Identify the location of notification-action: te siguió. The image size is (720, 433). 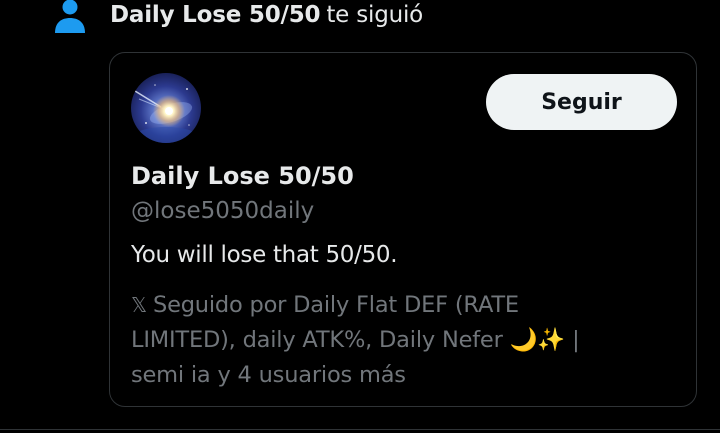
(375, 15).